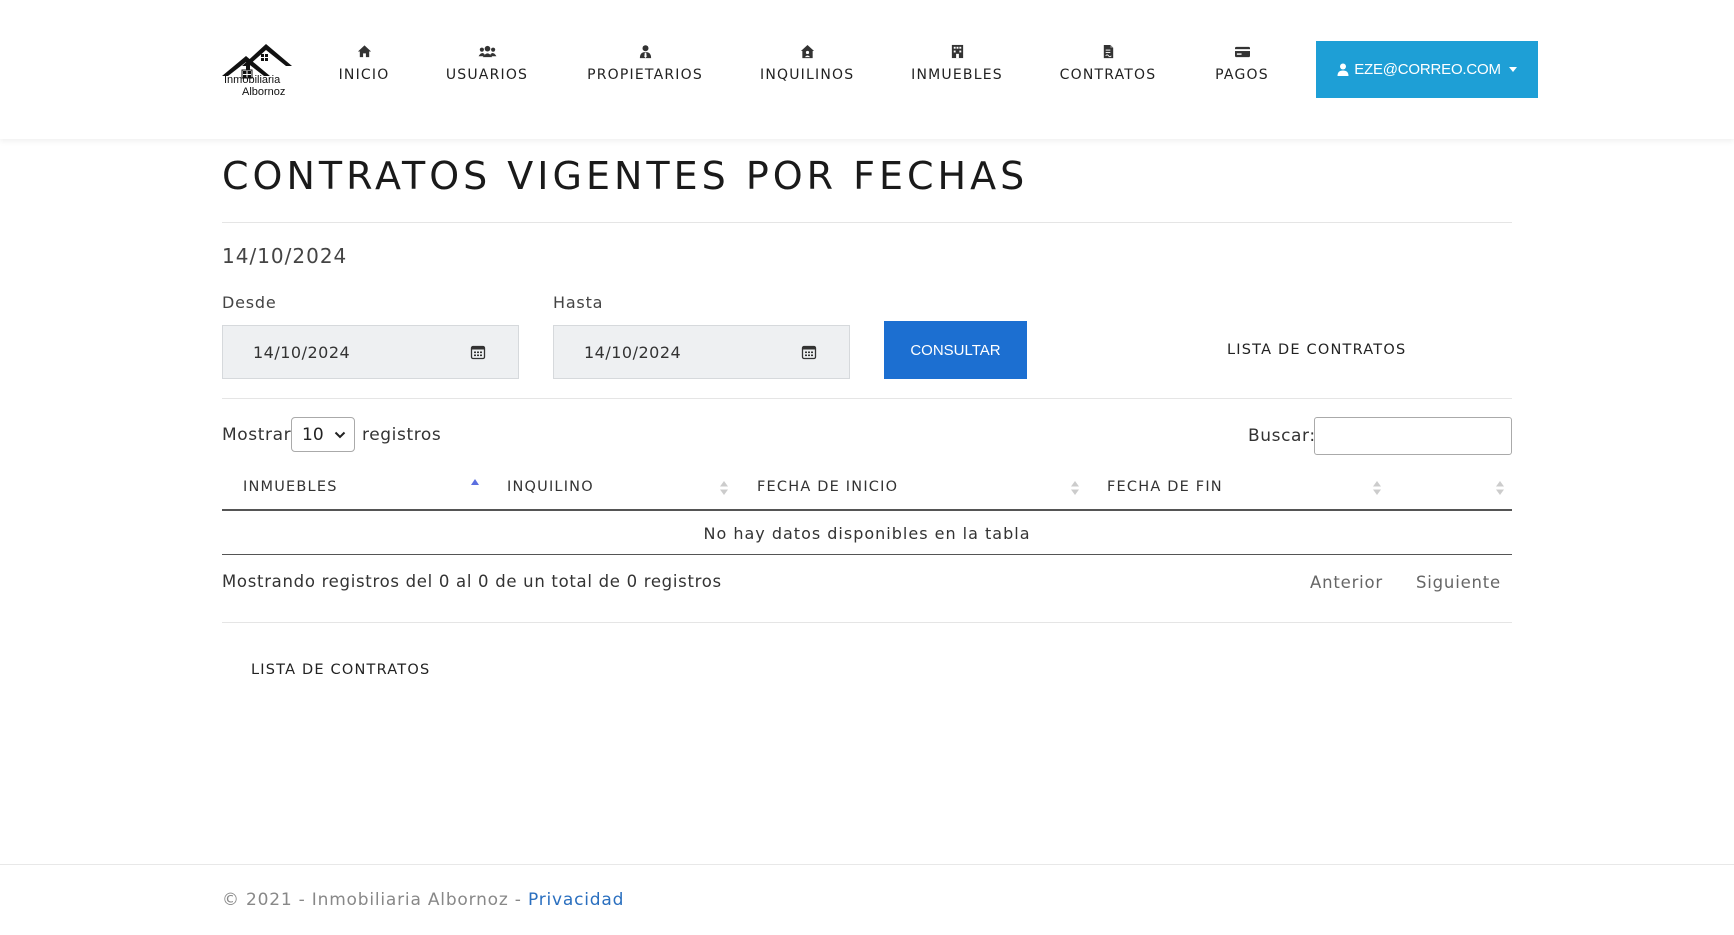 The height and width of the screenshot is (935, 1734). I want to click on user-menu-button: EZE@CORREO.COM, so click(1427, 69).